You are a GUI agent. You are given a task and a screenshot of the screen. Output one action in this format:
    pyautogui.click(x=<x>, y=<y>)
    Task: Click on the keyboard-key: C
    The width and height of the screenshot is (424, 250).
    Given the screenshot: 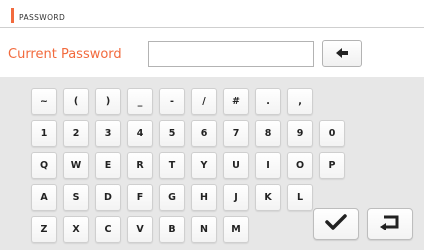 What is the action you would take?
    pyautogui.click(x=108, y=229)
    